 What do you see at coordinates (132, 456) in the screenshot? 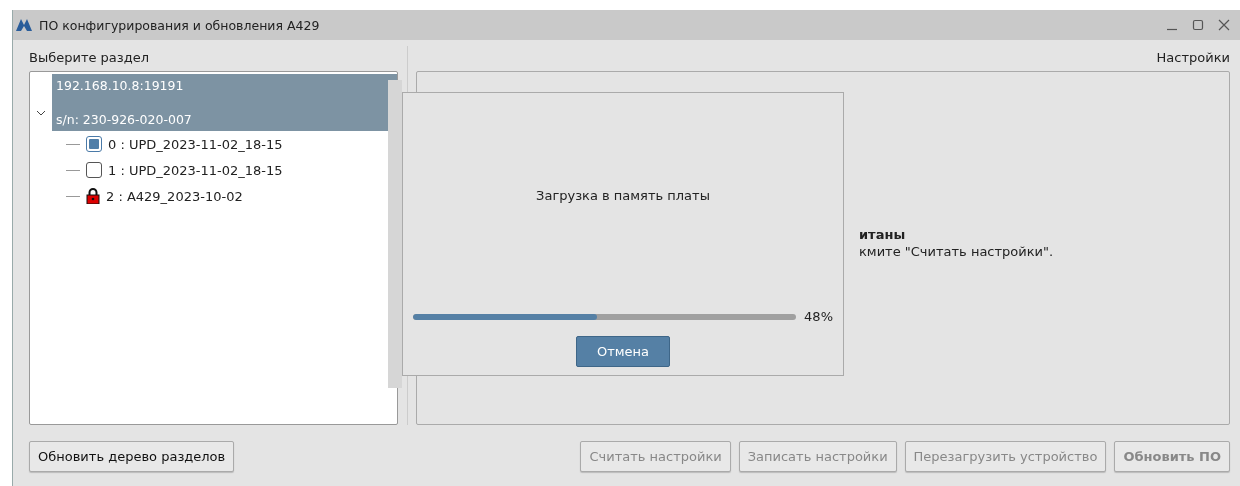
I see `refresh-tree-button: Обновить дерево разделов` at bounding box center [132, 456].